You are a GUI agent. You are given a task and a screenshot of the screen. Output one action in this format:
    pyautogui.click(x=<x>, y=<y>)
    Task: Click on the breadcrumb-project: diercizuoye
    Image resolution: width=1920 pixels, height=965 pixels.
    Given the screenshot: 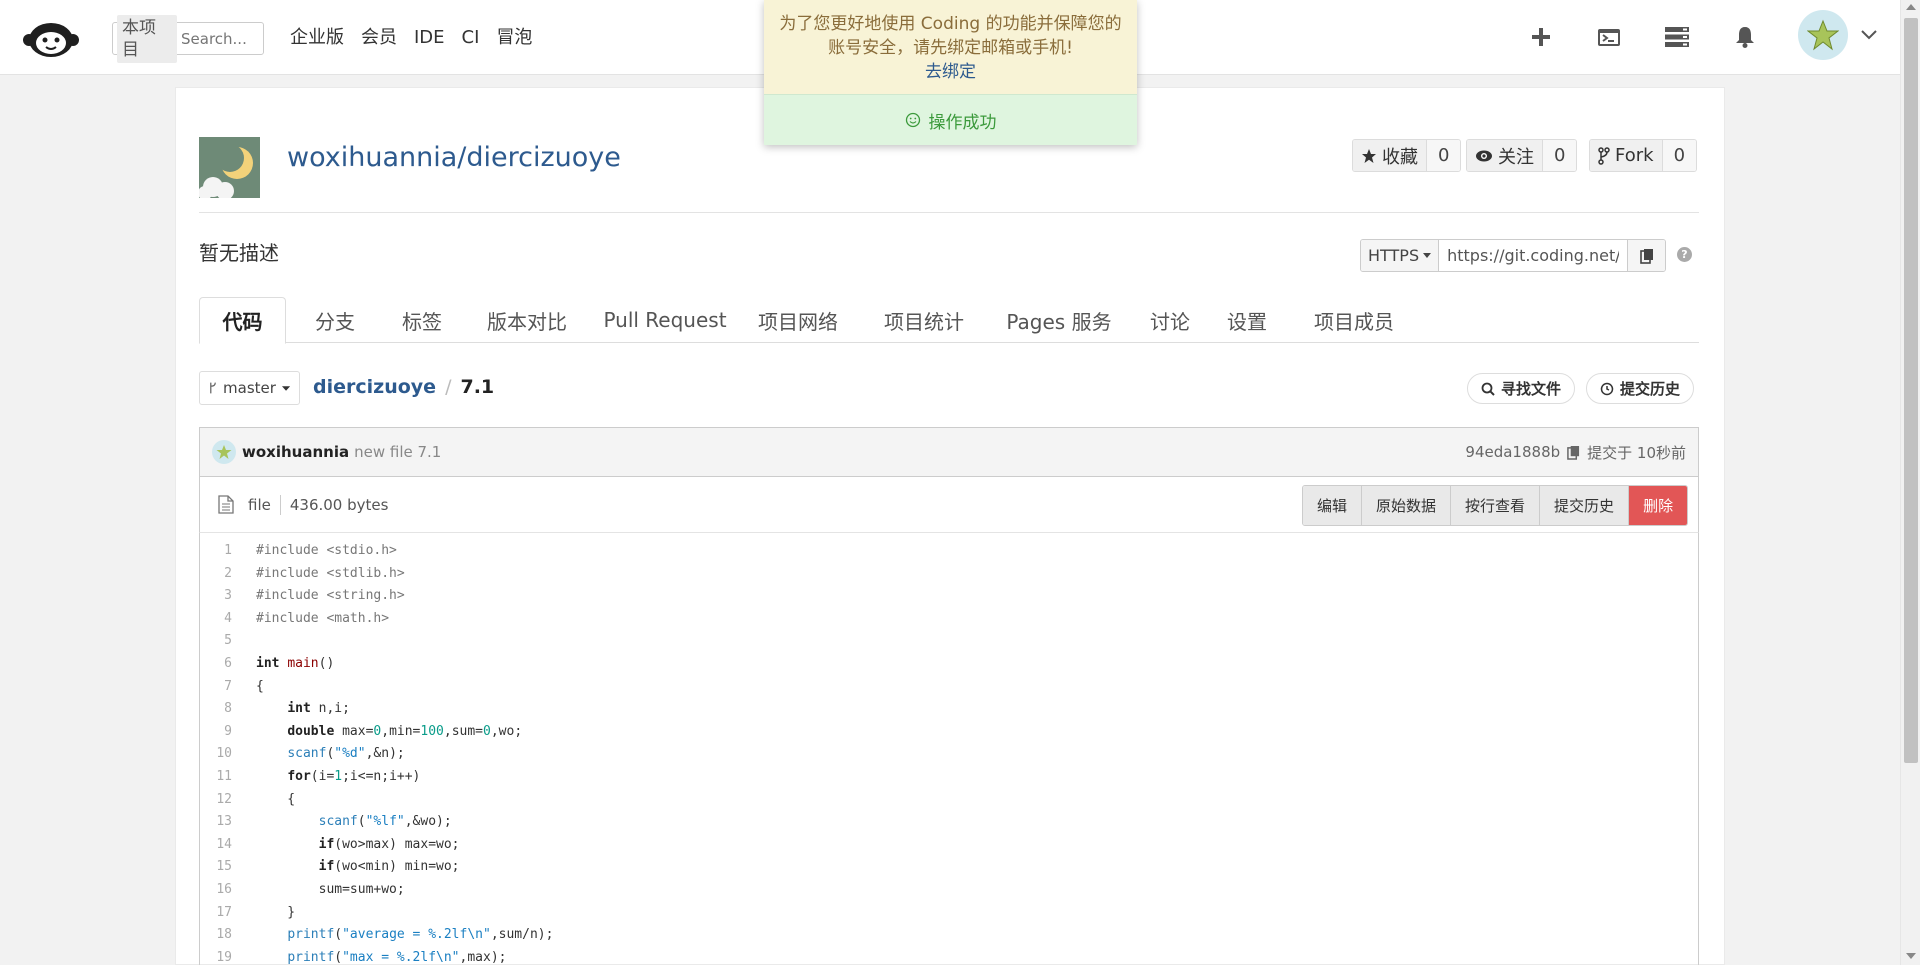 What is the action you would take?
    pyautogui.click(x=374, y=387)
    